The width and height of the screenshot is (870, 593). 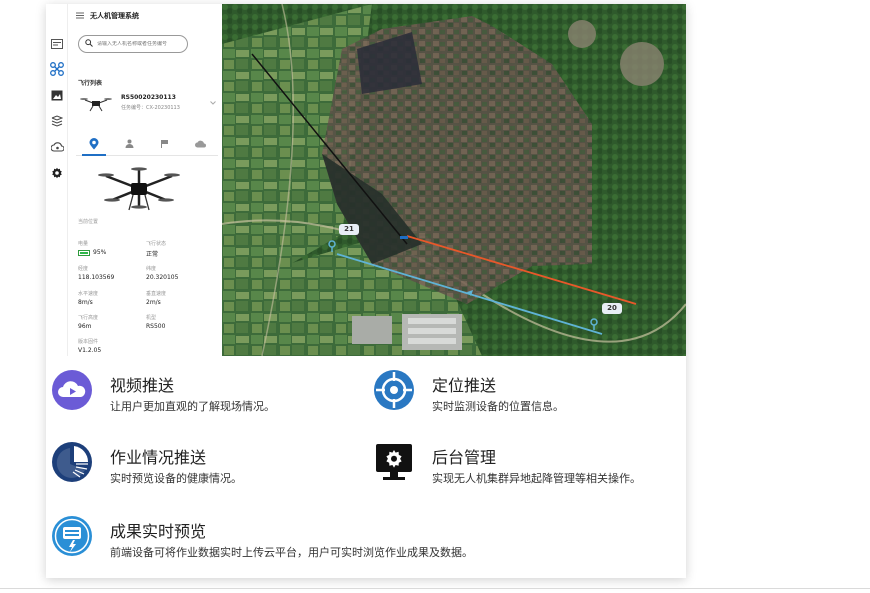 I want to click on feature-backend-admin: 后台管理 实现无人机集群异地起降管理等相关操作。, so click(x=522, y=465).